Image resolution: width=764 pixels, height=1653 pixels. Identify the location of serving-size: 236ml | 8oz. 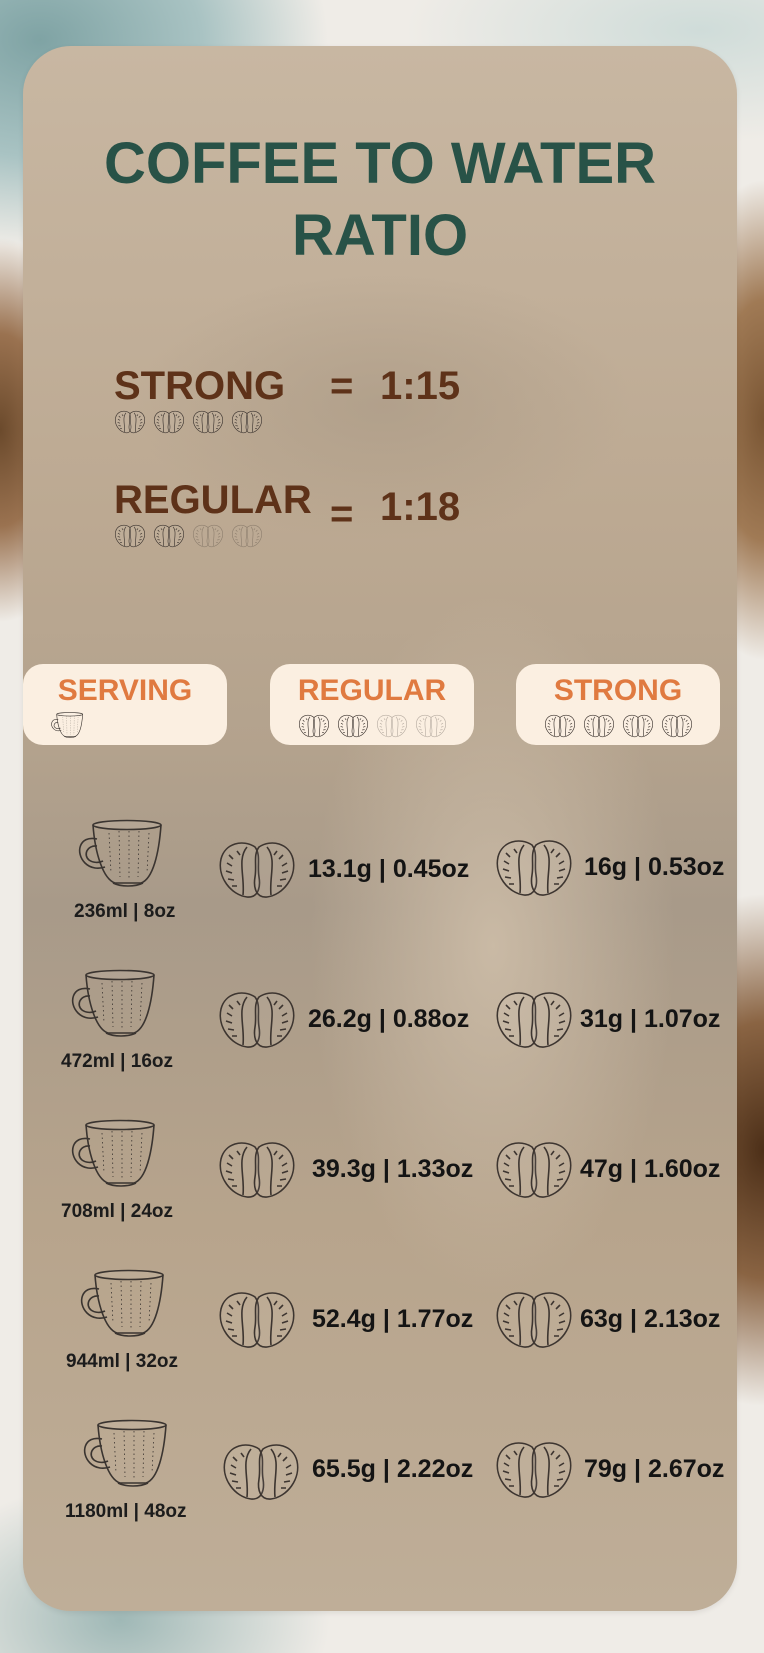
(125, 911).